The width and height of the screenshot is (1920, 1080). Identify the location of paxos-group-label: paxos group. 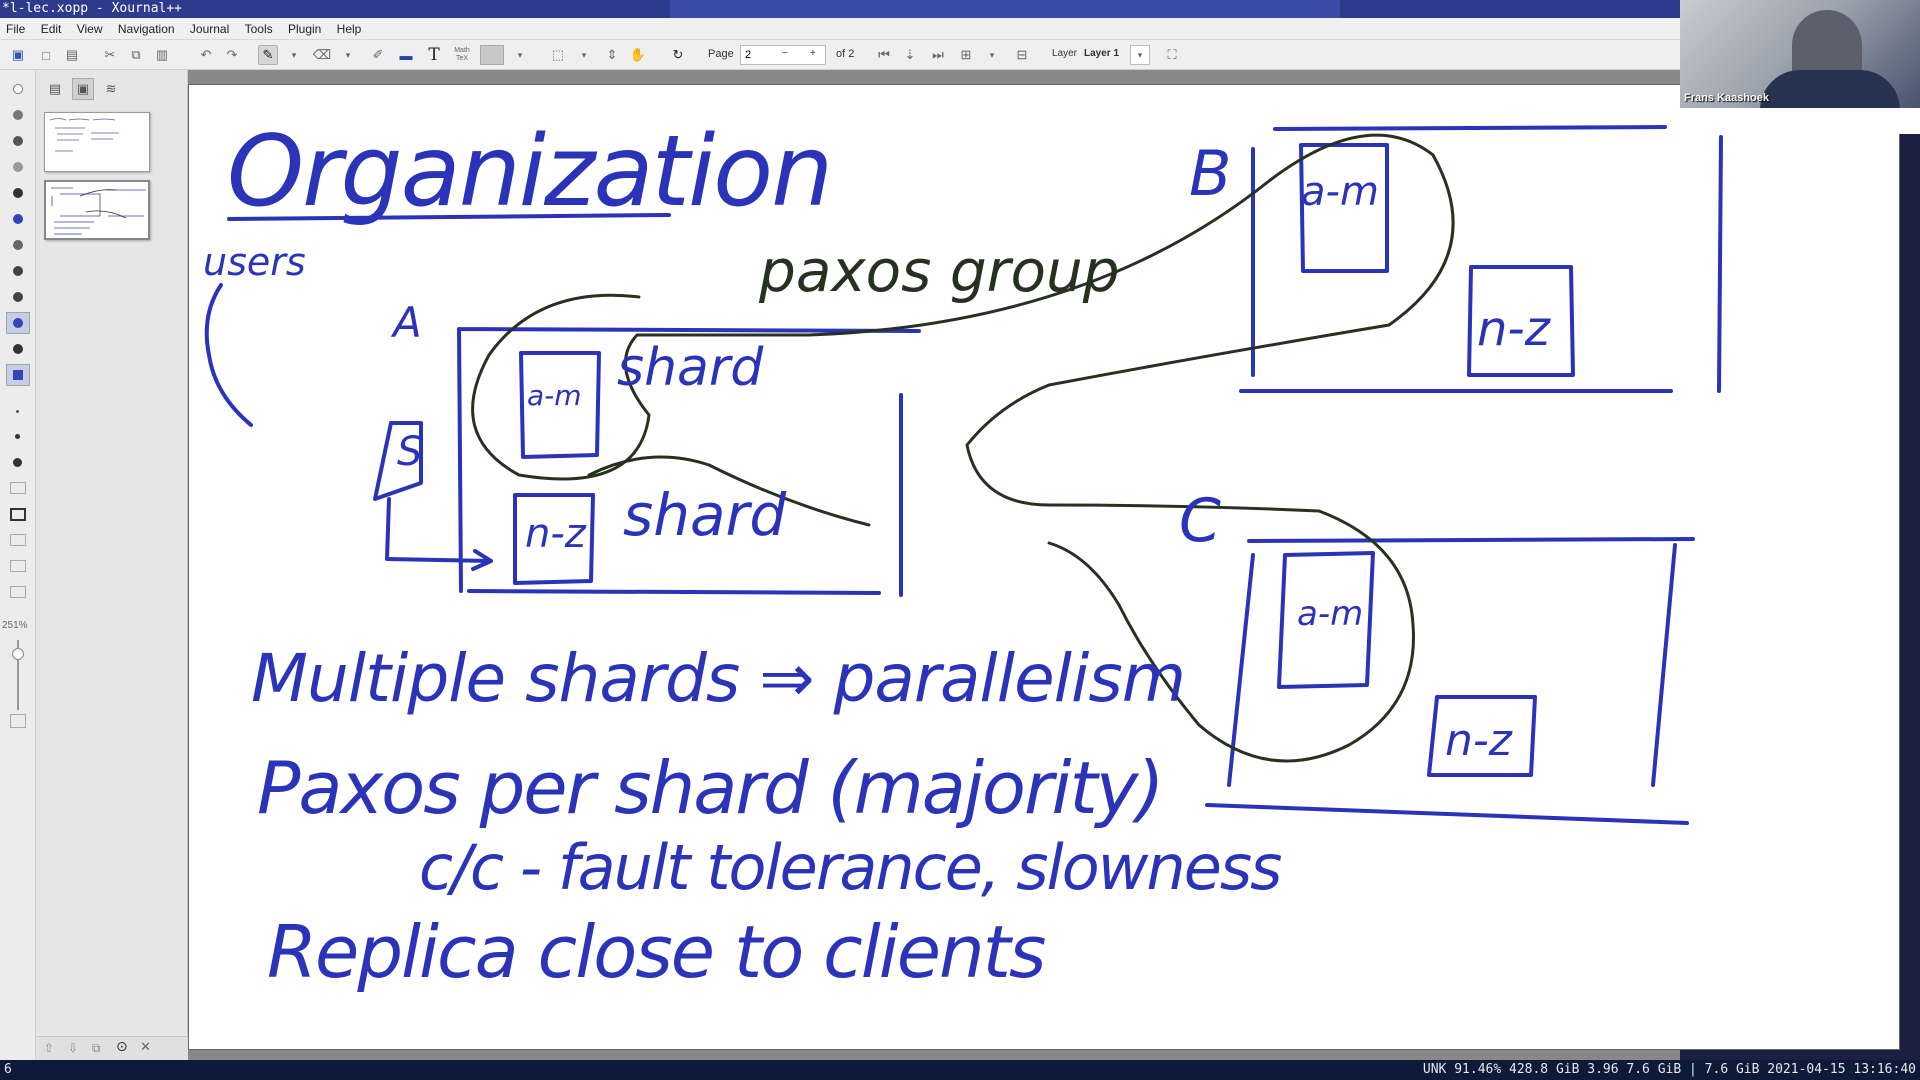
(939, 271).